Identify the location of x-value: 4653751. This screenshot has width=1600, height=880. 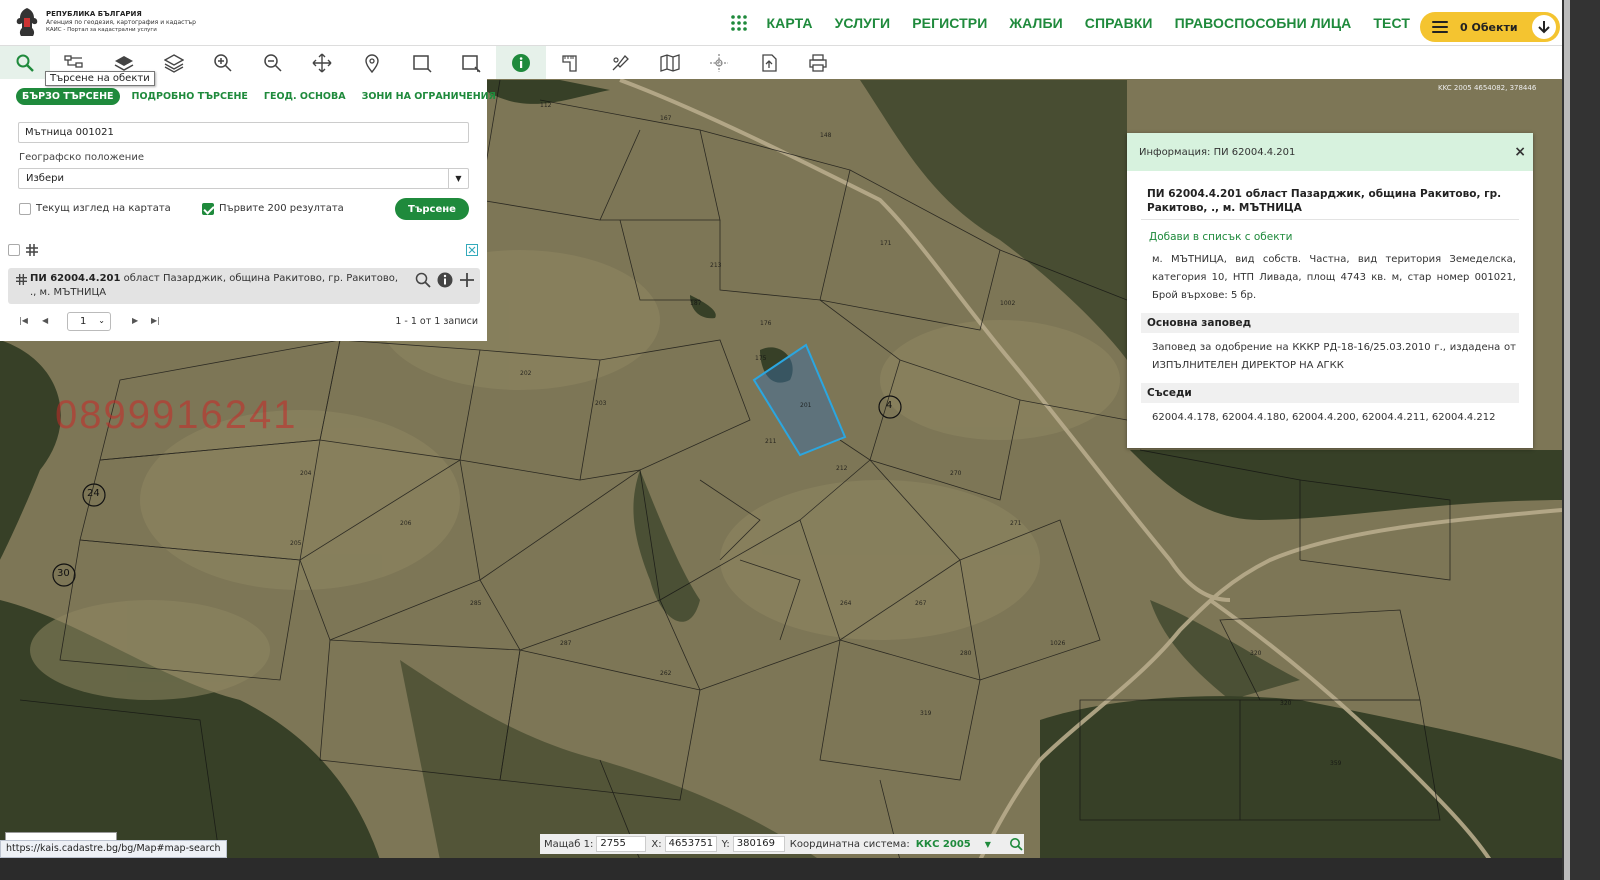
(690, 844).